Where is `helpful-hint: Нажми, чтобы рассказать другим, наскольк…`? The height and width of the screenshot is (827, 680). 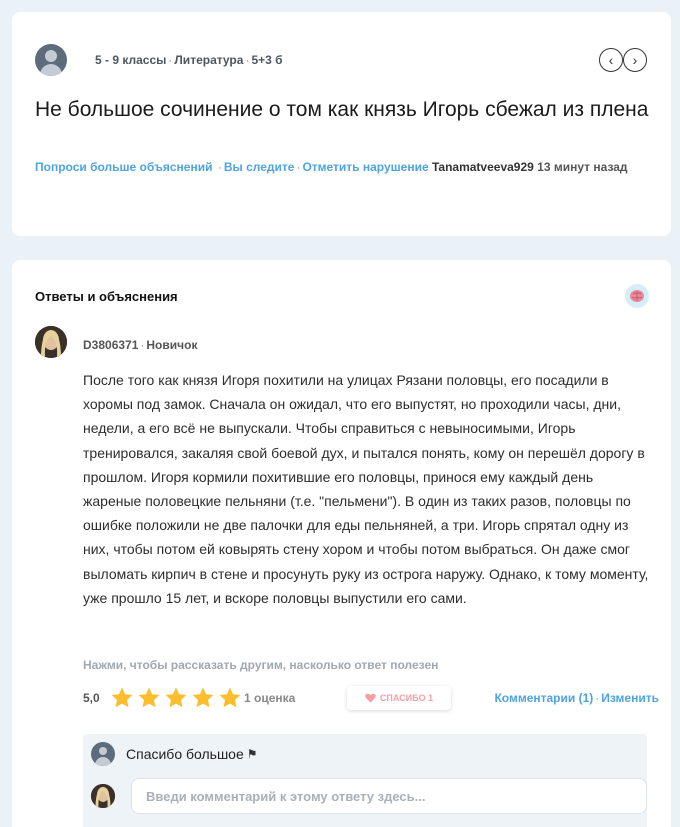
helpful-hint: Нажми, чтобы рассказать другим, наскольк… is located at coordinates (261, 665).